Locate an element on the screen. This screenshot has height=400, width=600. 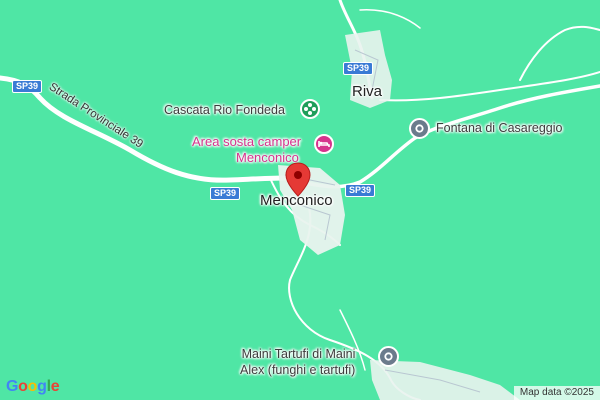
maini-line-2: Alex (funghi e tartufi) is located at coordinates (298, 370).